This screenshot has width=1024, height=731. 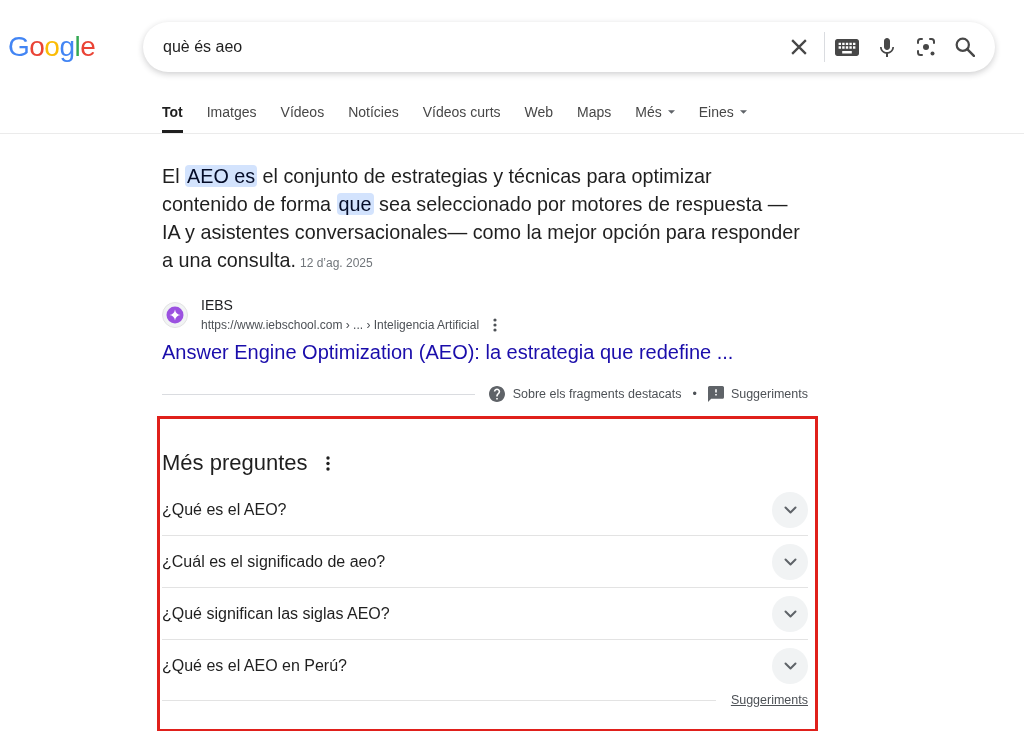 What do you see at coordinates (235, 463) in the screenshot?
I see `section-heading: Més preguntes` at bounding box center [235, 463].